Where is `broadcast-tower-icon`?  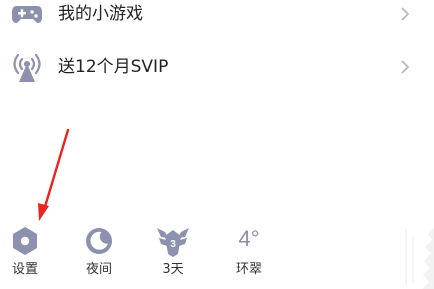
broadcast-tower-icon is located at coordinates (27, 67).